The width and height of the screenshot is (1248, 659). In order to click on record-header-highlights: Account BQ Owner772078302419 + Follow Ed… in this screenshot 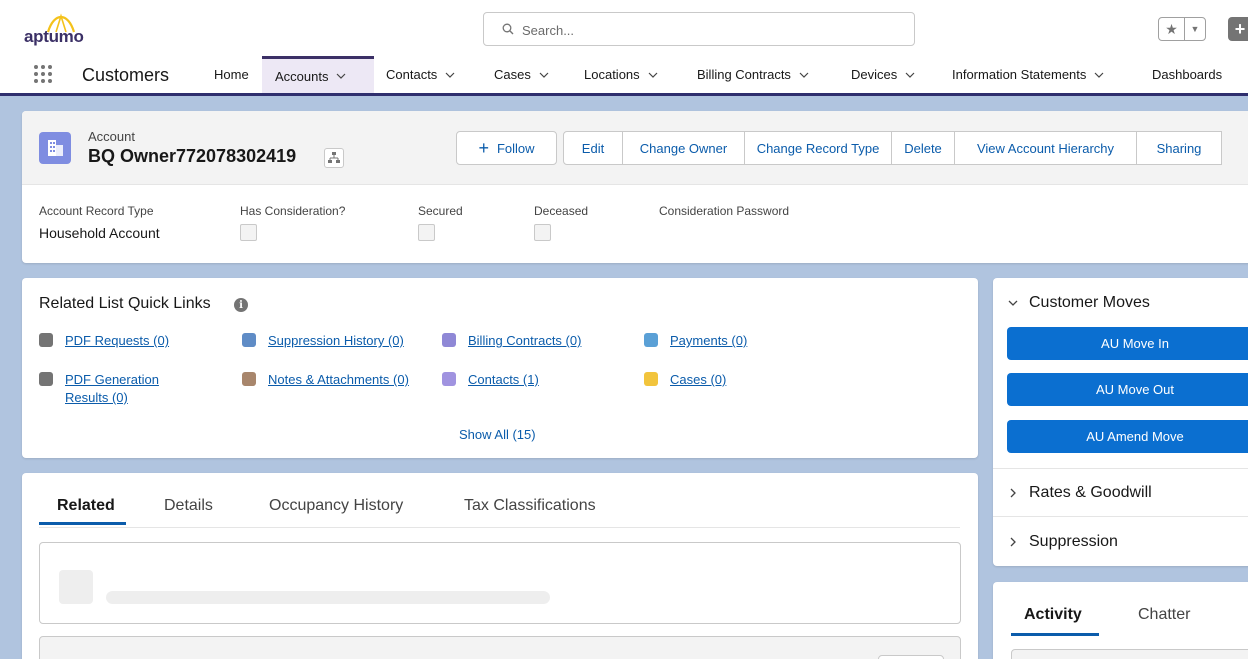, I will do `click(635, 148)`.